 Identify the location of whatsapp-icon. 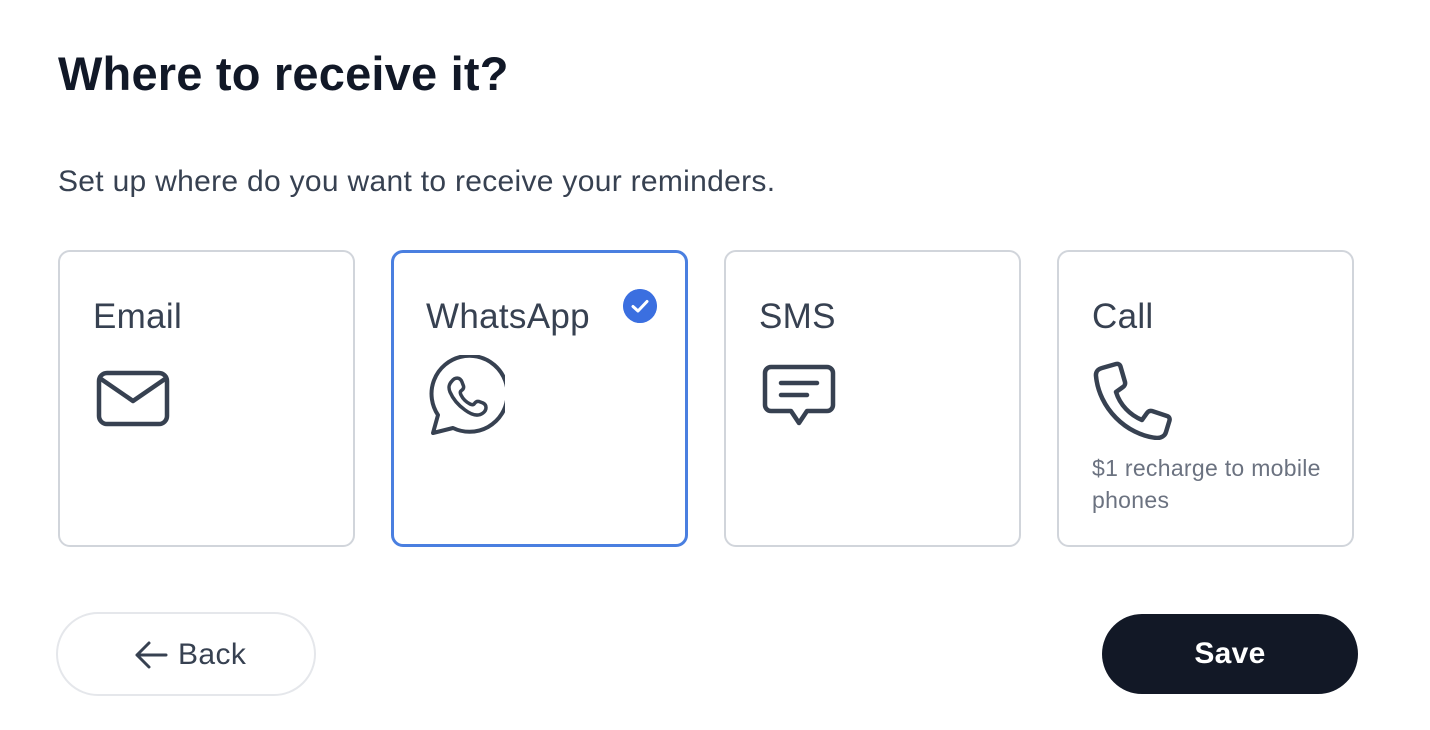
(467, 395).